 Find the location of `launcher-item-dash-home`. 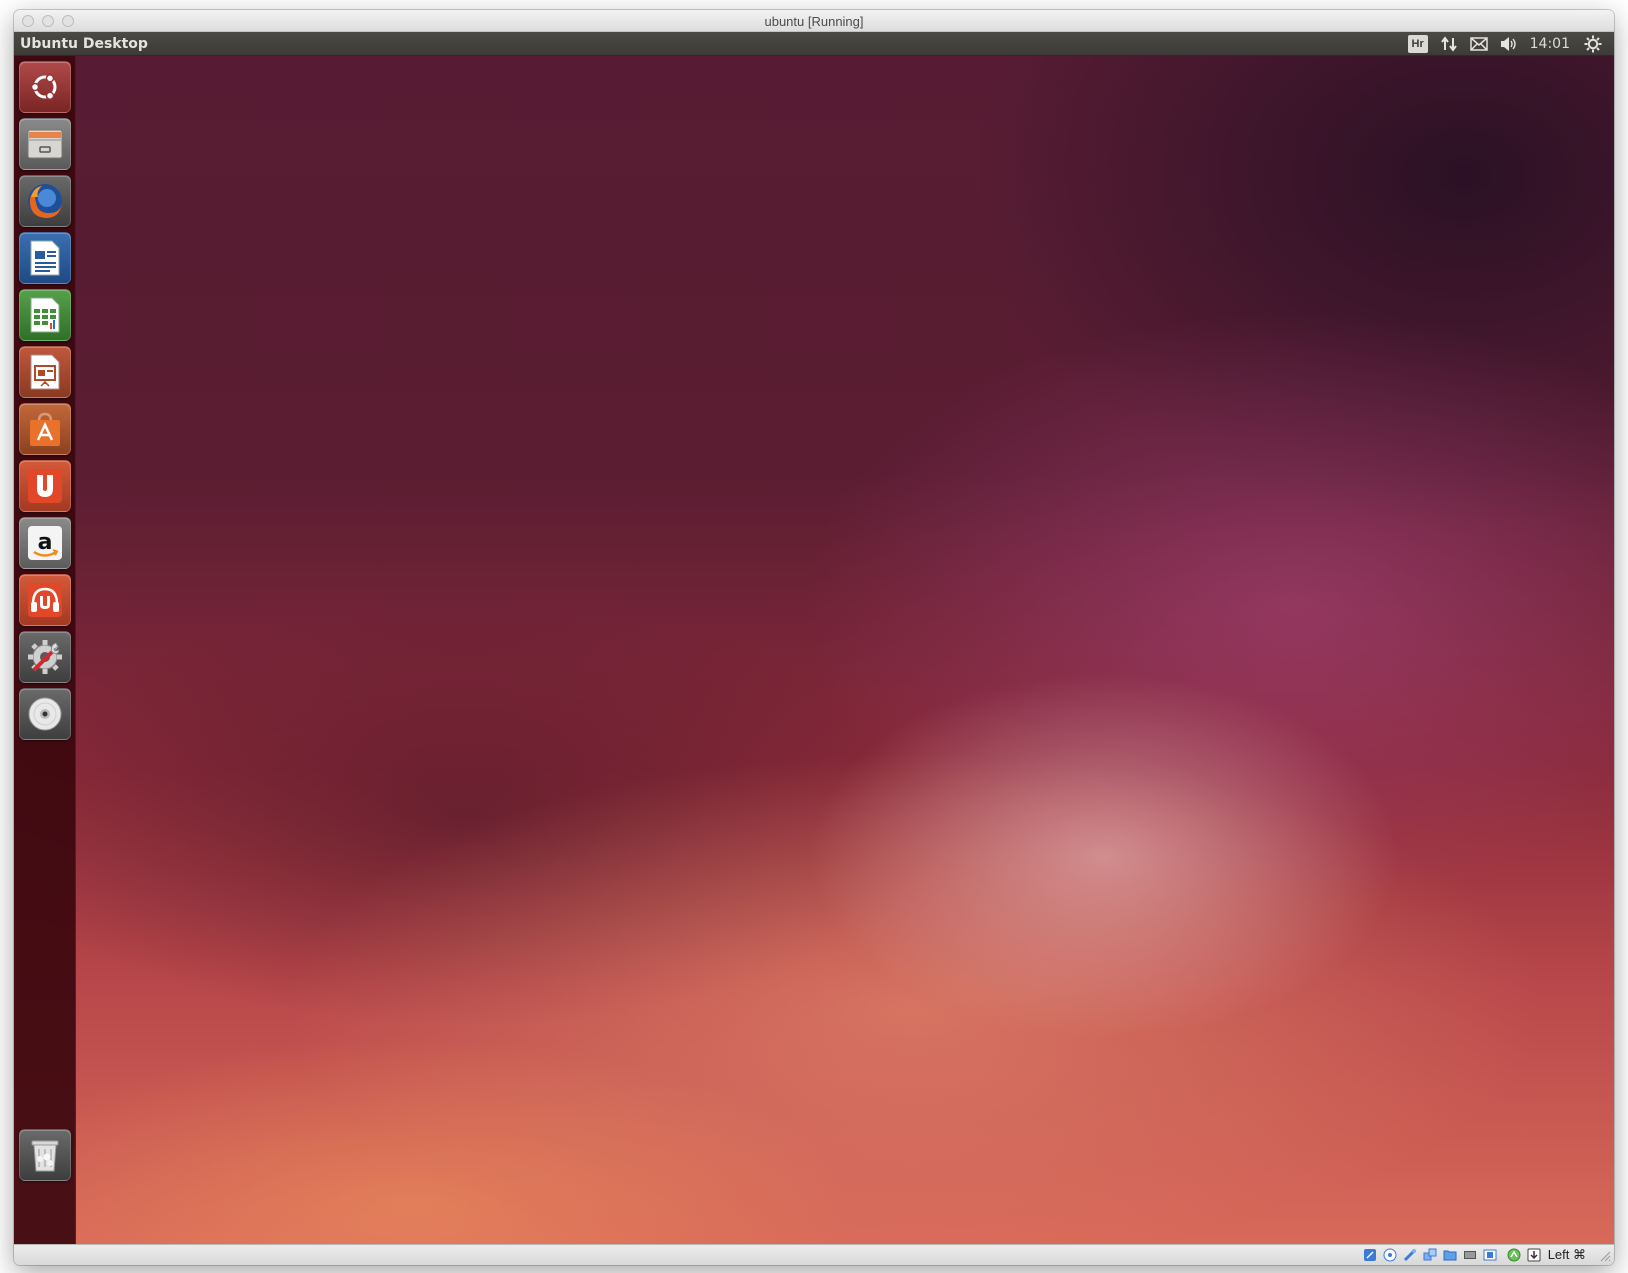

launcher-item-dash-home is located at coordinates (45, 87).